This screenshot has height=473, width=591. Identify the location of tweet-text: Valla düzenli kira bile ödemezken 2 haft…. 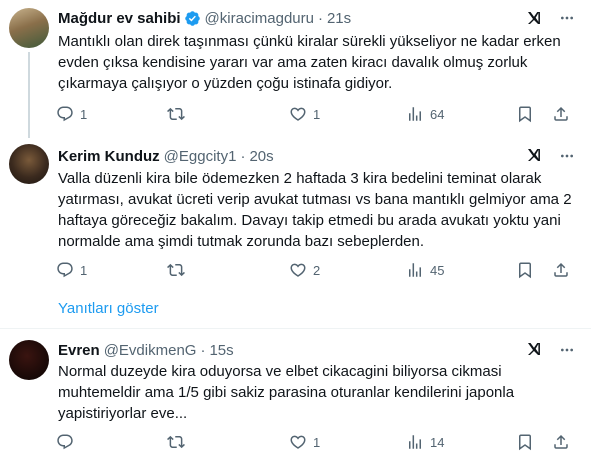
(315, 210).